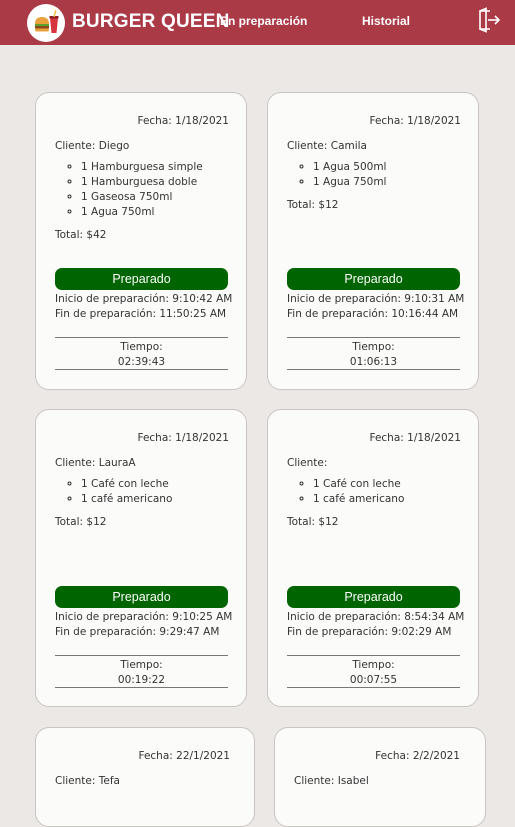  Describe the element at coordinates (144, 617) in the screenshot. I see `start-time: Inicio de preparación: 9:10:25 AM` at that location.